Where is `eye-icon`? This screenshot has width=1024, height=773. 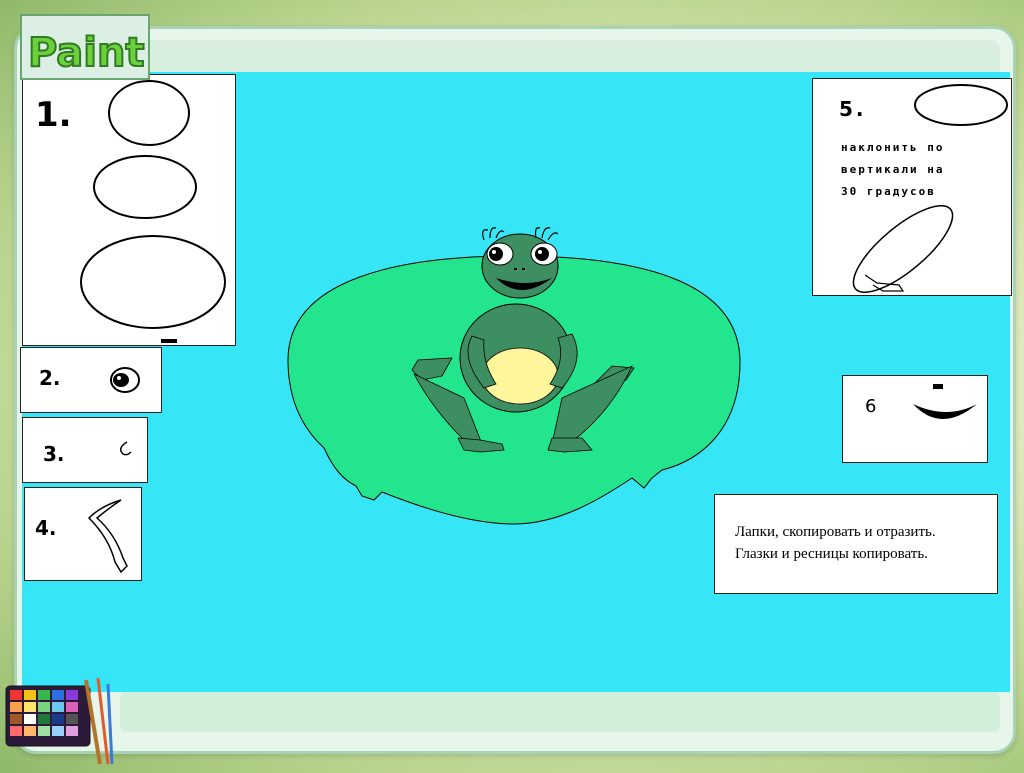
eye-icon is located at coordinates (125, 380).